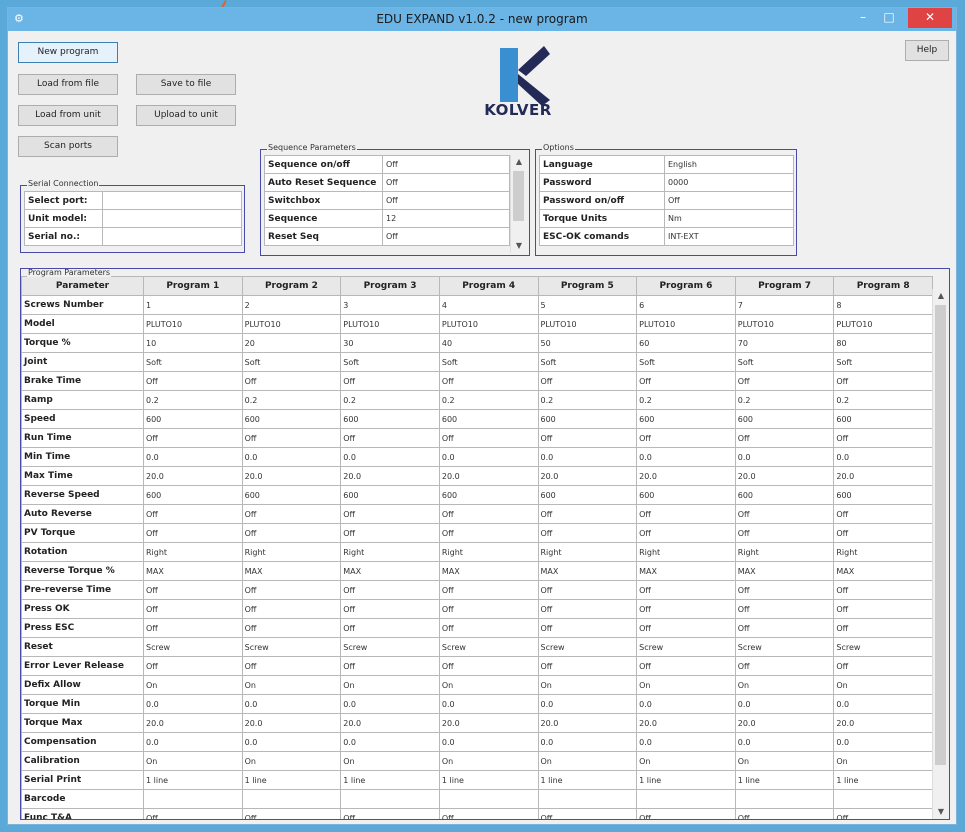  I want to click on program-cell: 10, so click(193, 343).